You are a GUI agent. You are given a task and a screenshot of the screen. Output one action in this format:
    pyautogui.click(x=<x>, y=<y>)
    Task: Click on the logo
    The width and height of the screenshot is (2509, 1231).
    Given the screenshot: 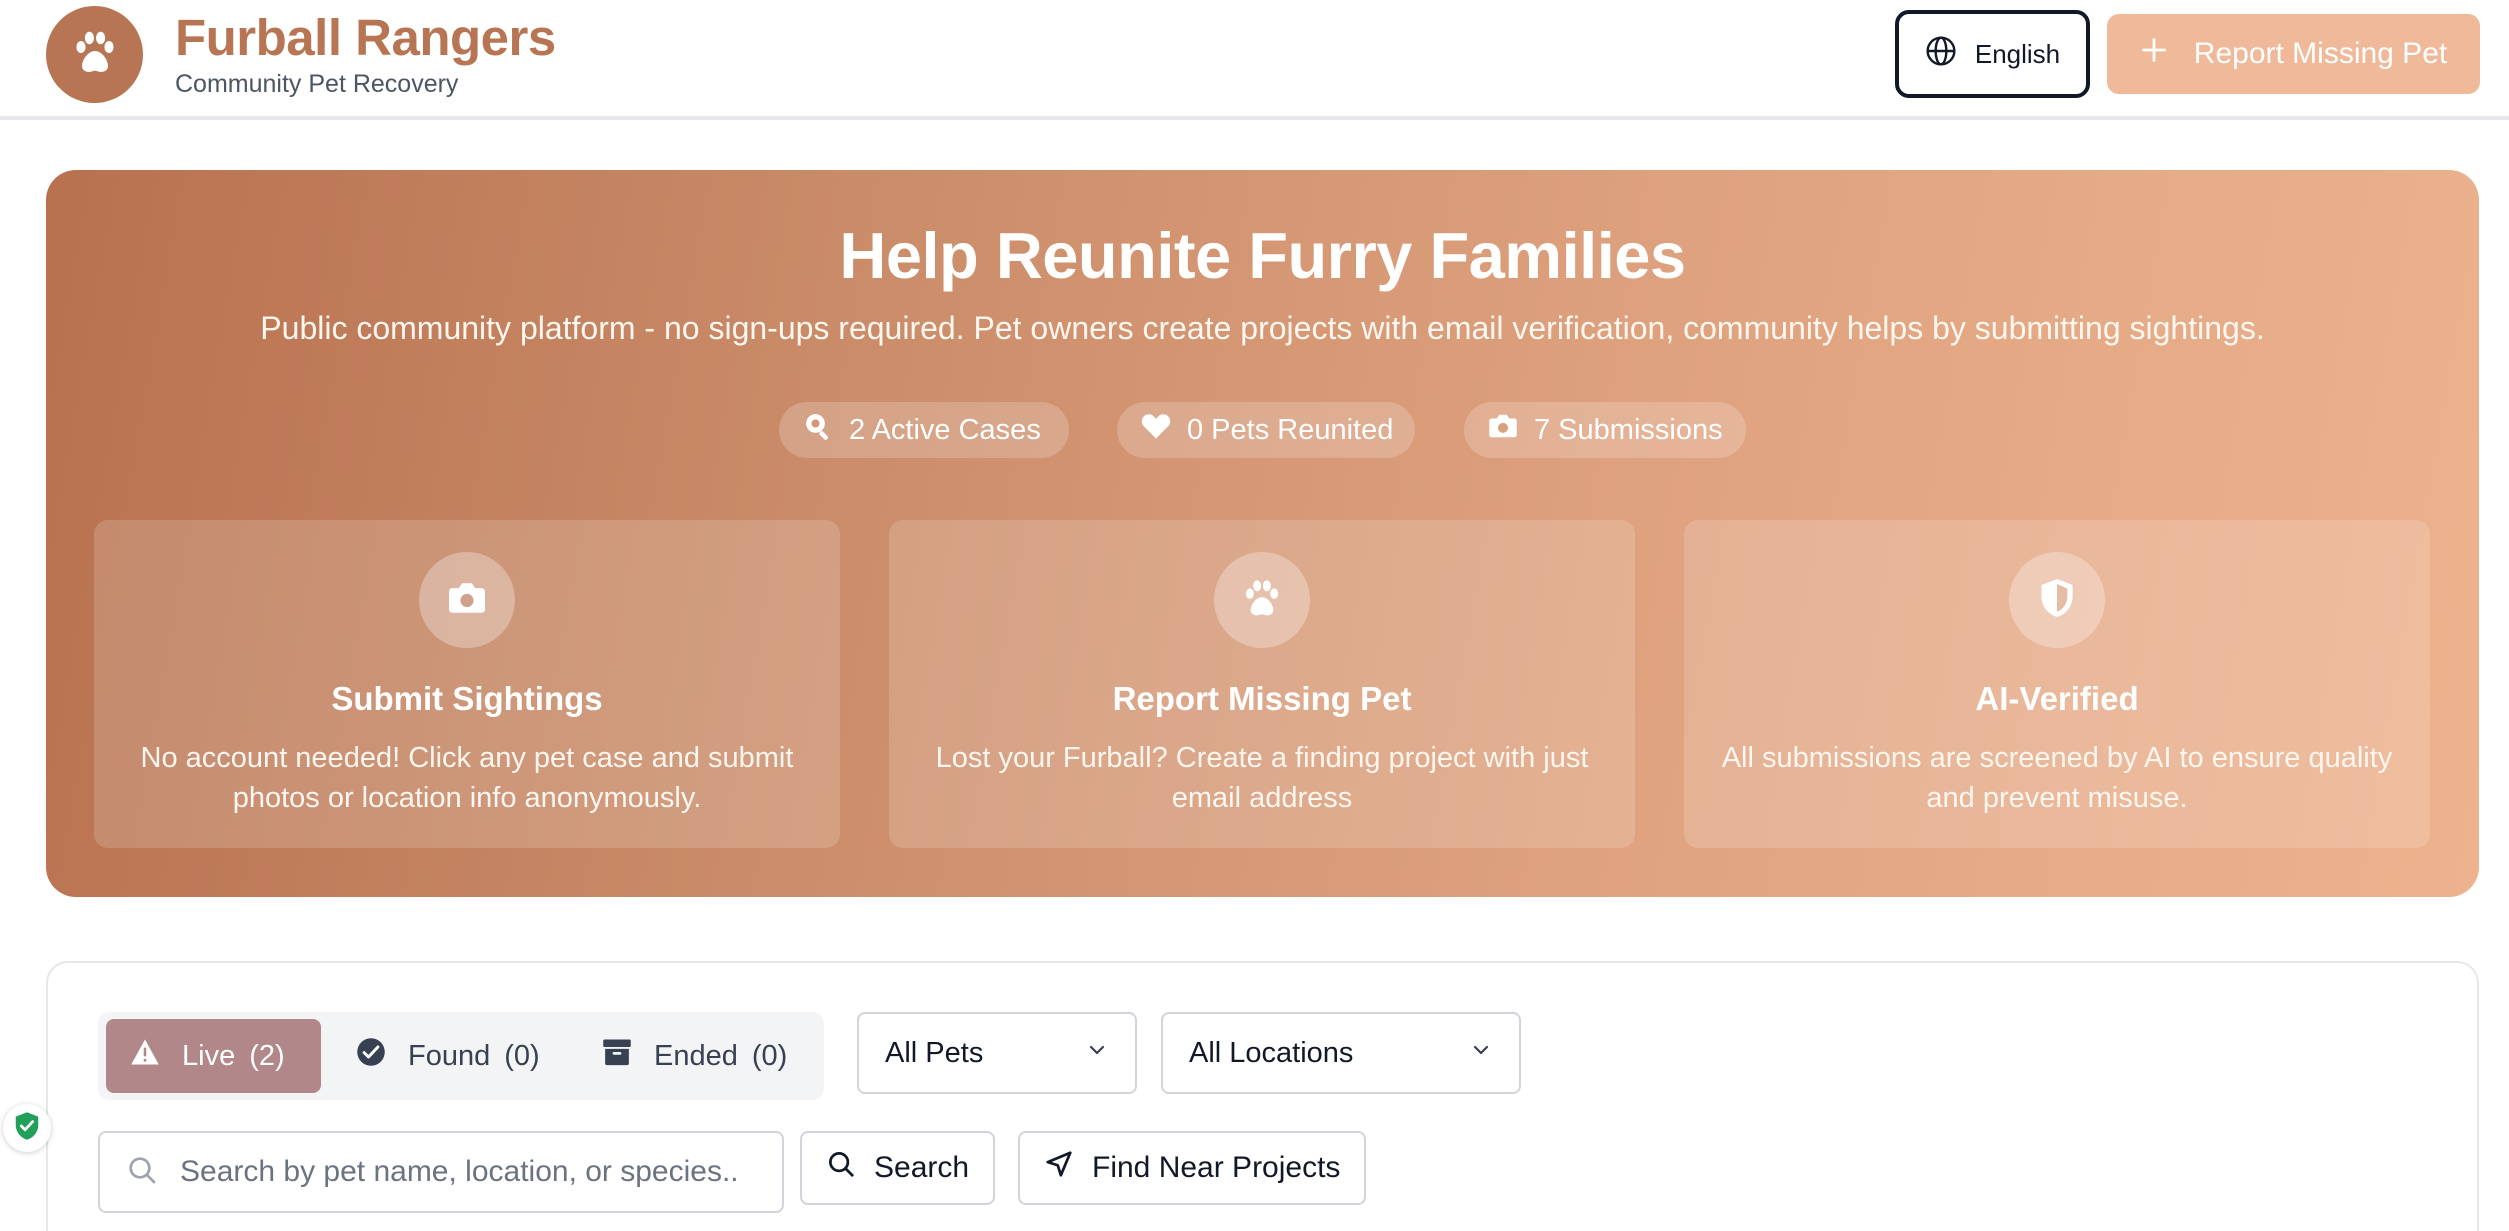 What is the action you would take?
    pyautogui.click(x=94, y=54)
    